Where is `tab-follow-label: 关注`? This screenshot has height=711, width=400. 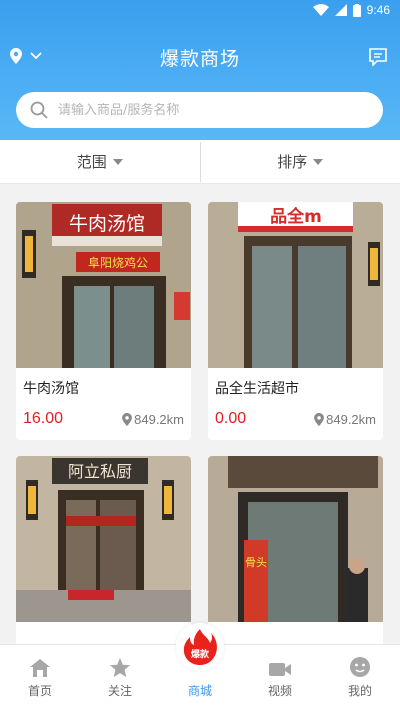
tab-follow-label: 关注 is located at coordinates (119, 691).